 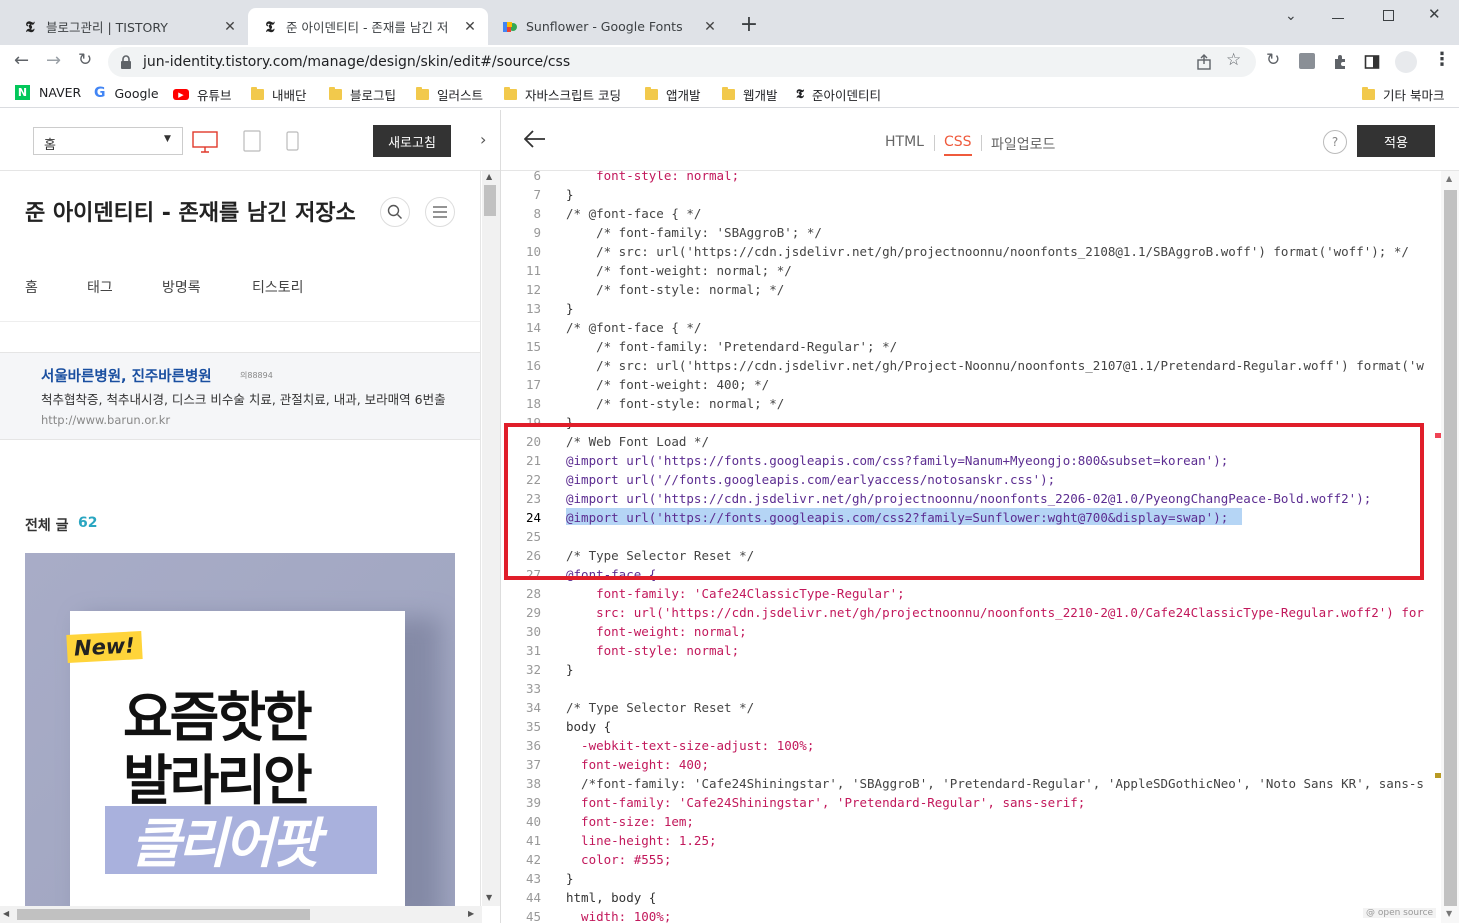 What do you see at coordinates (1335, 142) in the screenshot?
I see `help-button: ?` at bounding box center [1335, 142].